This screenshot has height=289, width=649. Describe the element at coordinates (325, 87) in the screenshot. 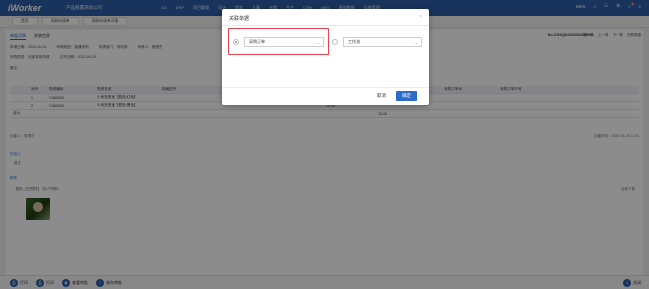

I see `dialog-footer-divider` at that location.